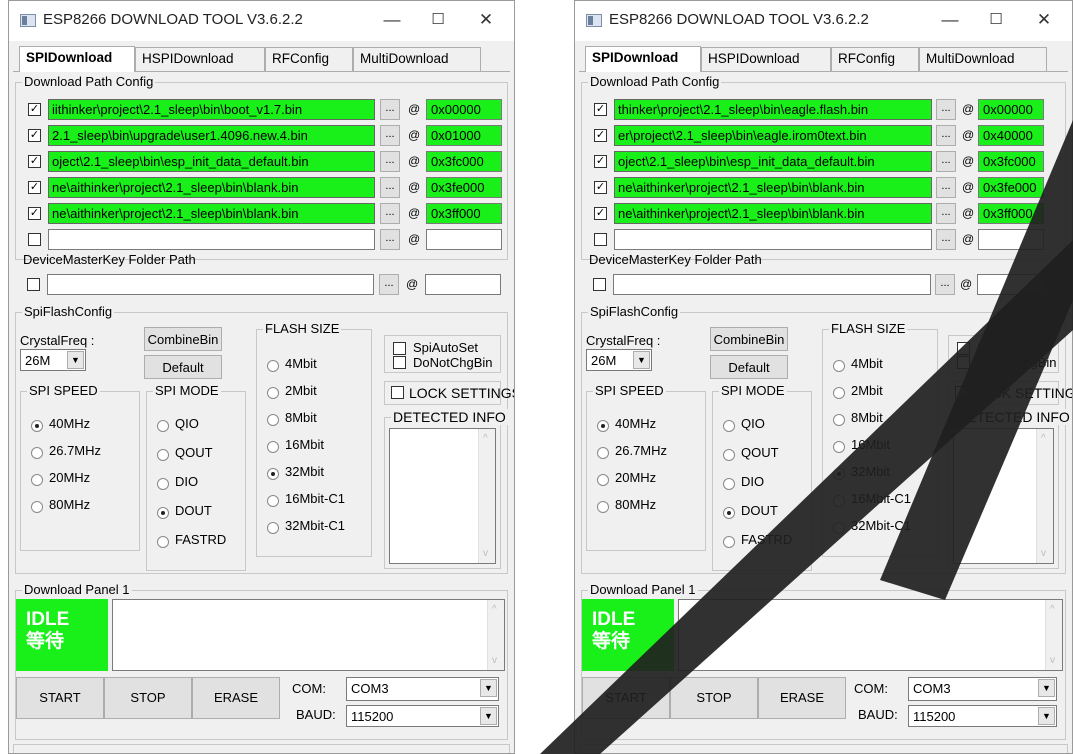 The height and width of the screenshot is (754, 1073). Describe the element at coordinates (422, 689) in the screenshot. I see `com-port-select: COM3 ▼` at that location.